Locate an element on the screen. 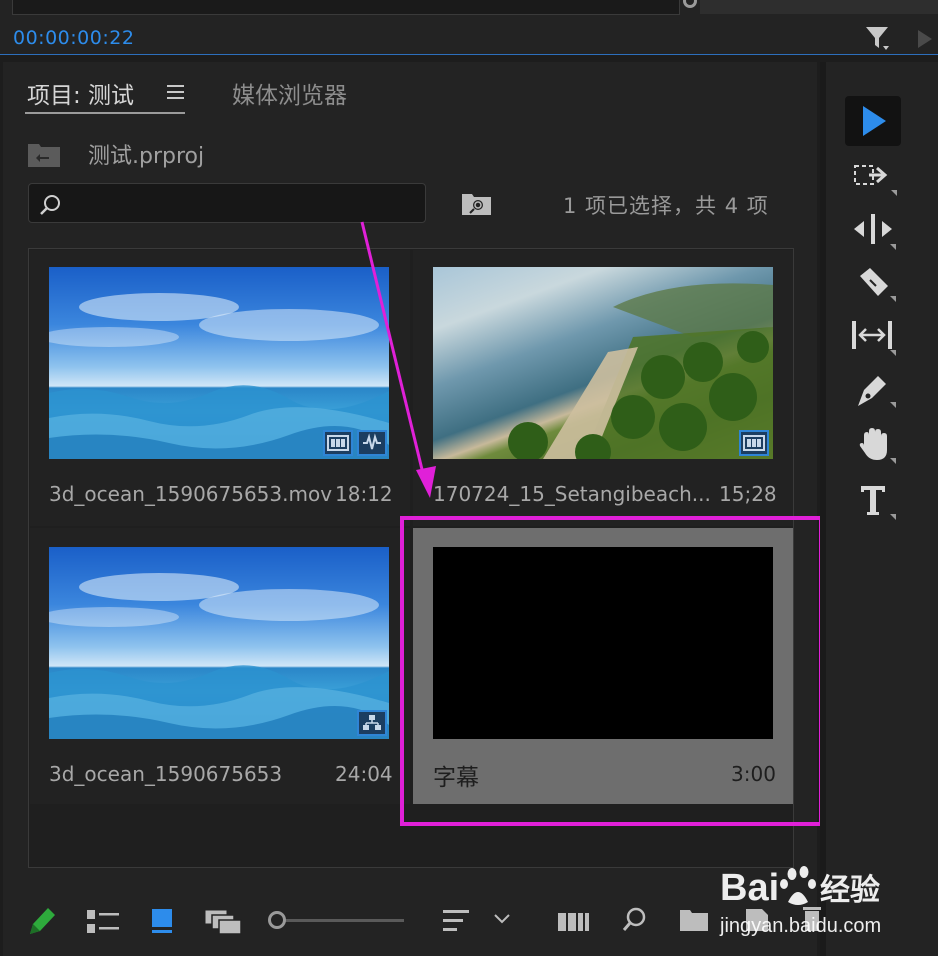 This screenshot has height=956, width=938. svg-text: jingyan.baidu.com is located at coordinates (800, 926).